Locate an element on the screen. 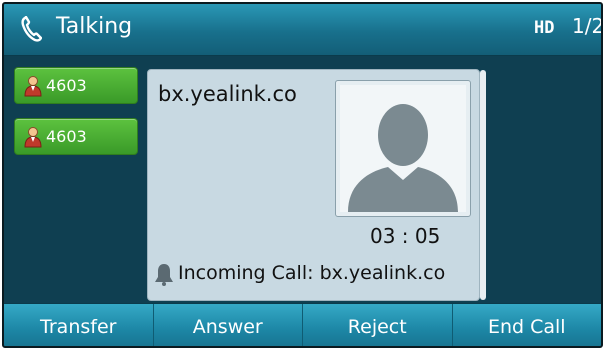 Image resolution: width=606 pixels, height=352 pixels. incoming-prefix: Incoming Call: is located at coordinates (246, 273).